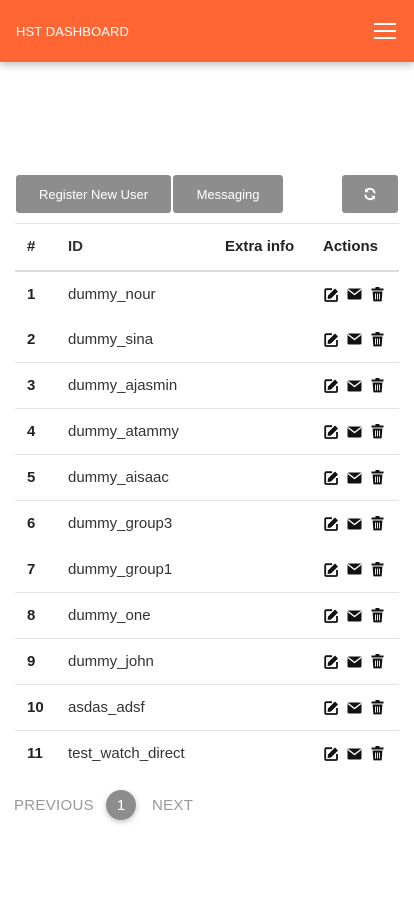 The width and height of the screenshot is (414, 906). I want to click on previous-page-button: PREVIOUS, so click(54, 805).